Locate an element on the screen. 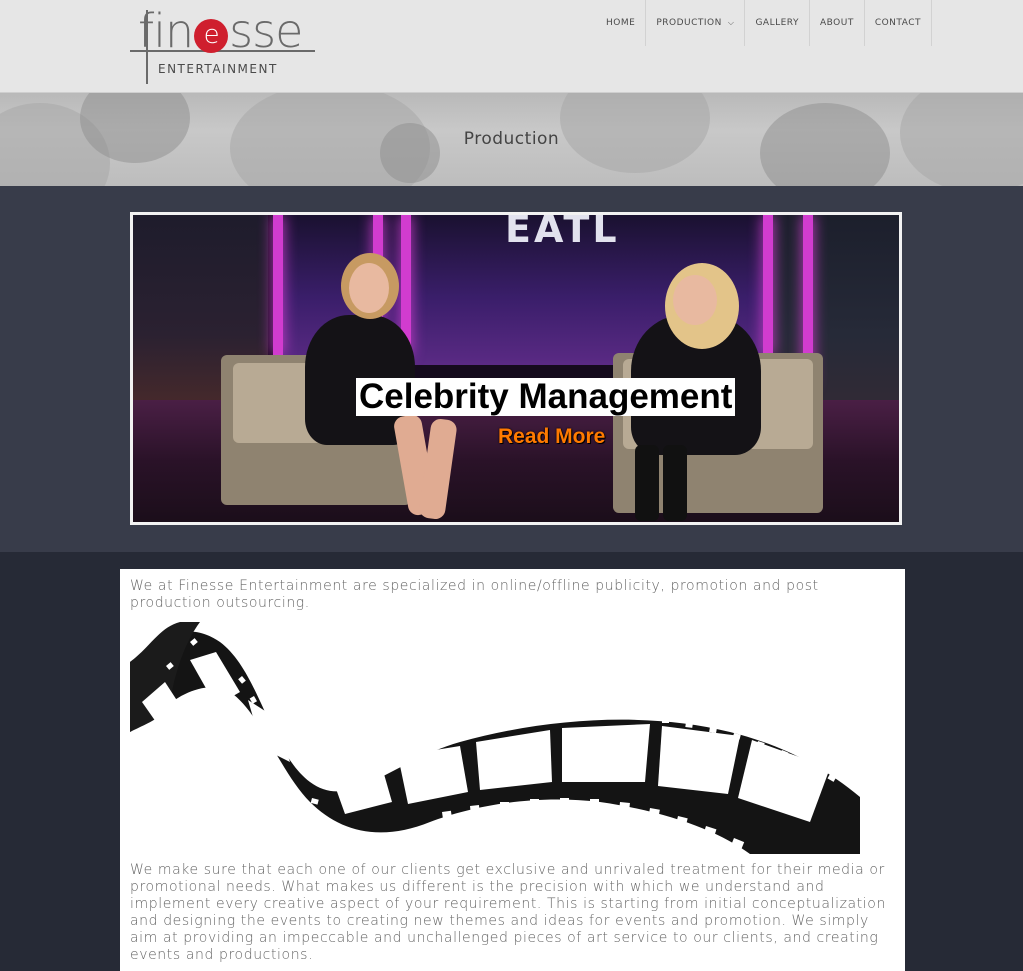  guest-face is located at coordinates (369, 288).